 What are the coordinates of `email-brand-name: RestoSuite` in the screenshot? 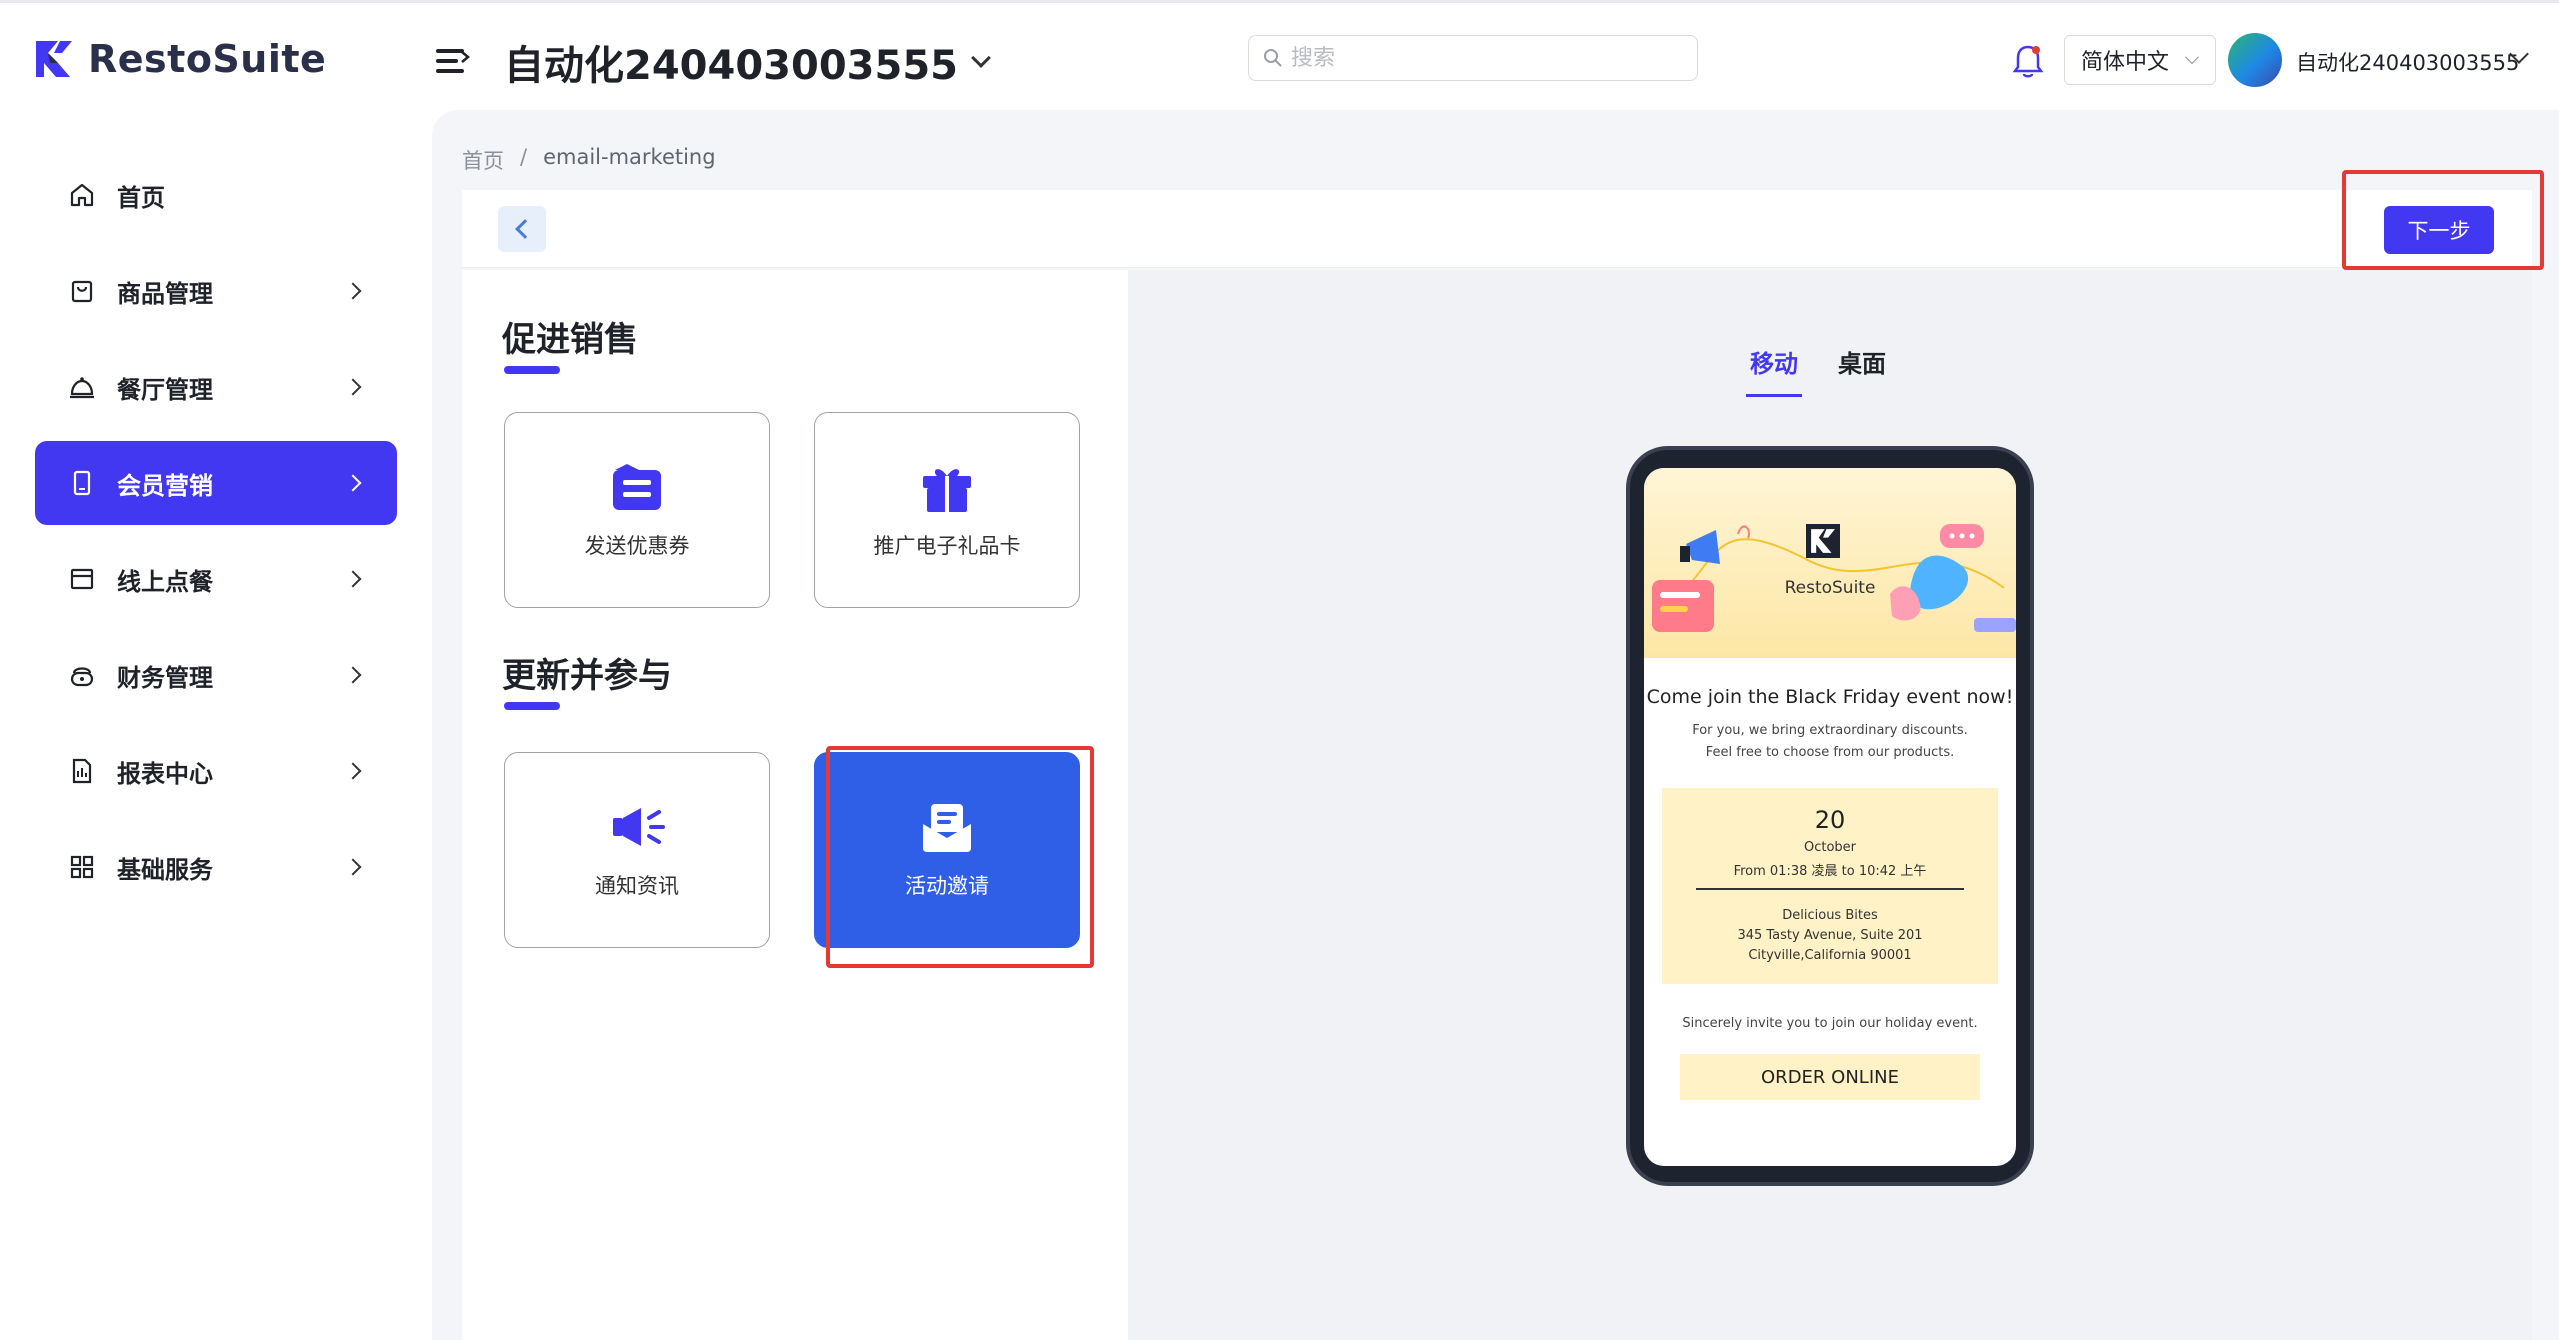 It's located at (1830, 588).